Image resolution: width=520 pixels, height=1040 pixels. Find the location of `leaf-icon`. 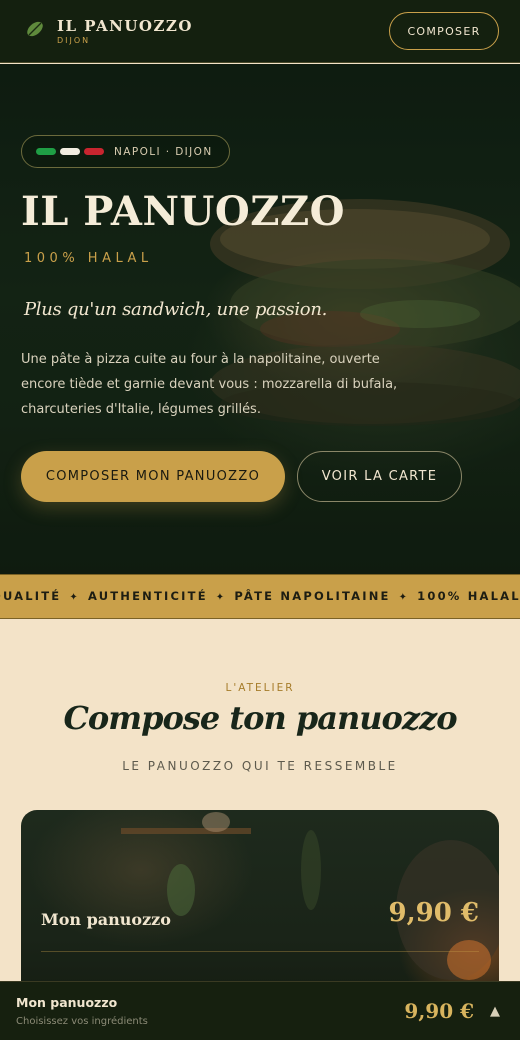

leaf-icon is located at coordinates (40, 31).